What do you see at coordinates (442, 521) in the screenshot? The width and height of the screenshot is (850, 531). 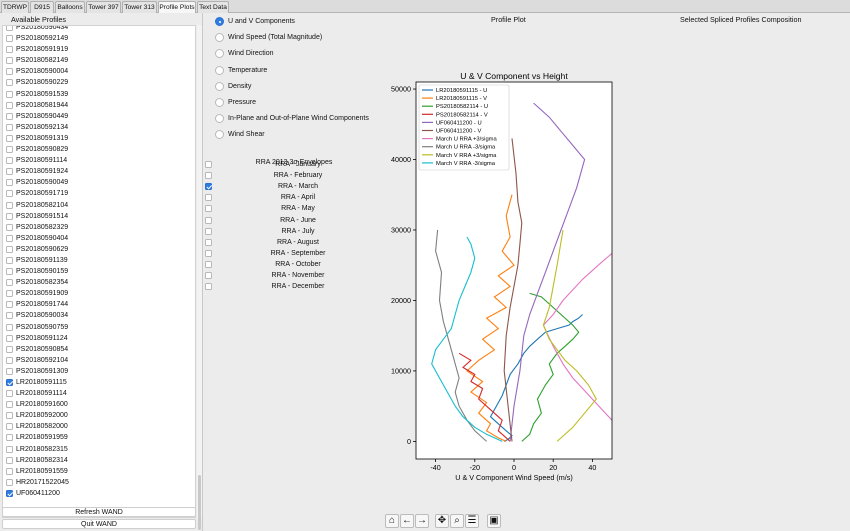 I see `pan-icon: ✥` at bounding box center [442, 521].